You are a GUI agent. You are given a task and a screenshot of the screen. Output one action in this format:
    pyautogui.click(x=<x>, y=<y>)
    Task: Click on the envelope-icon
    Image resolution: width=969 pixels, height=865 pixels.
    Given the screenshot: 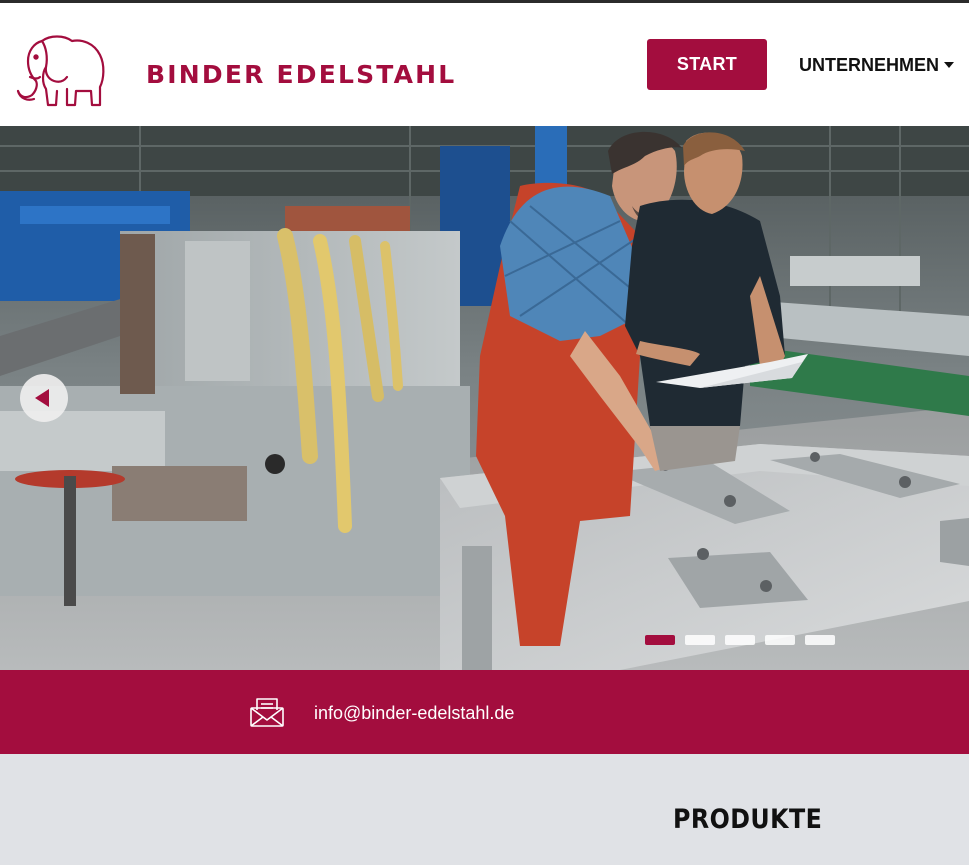 What is the action you would take?
    pyautogui.click(x=267, y=712)
    